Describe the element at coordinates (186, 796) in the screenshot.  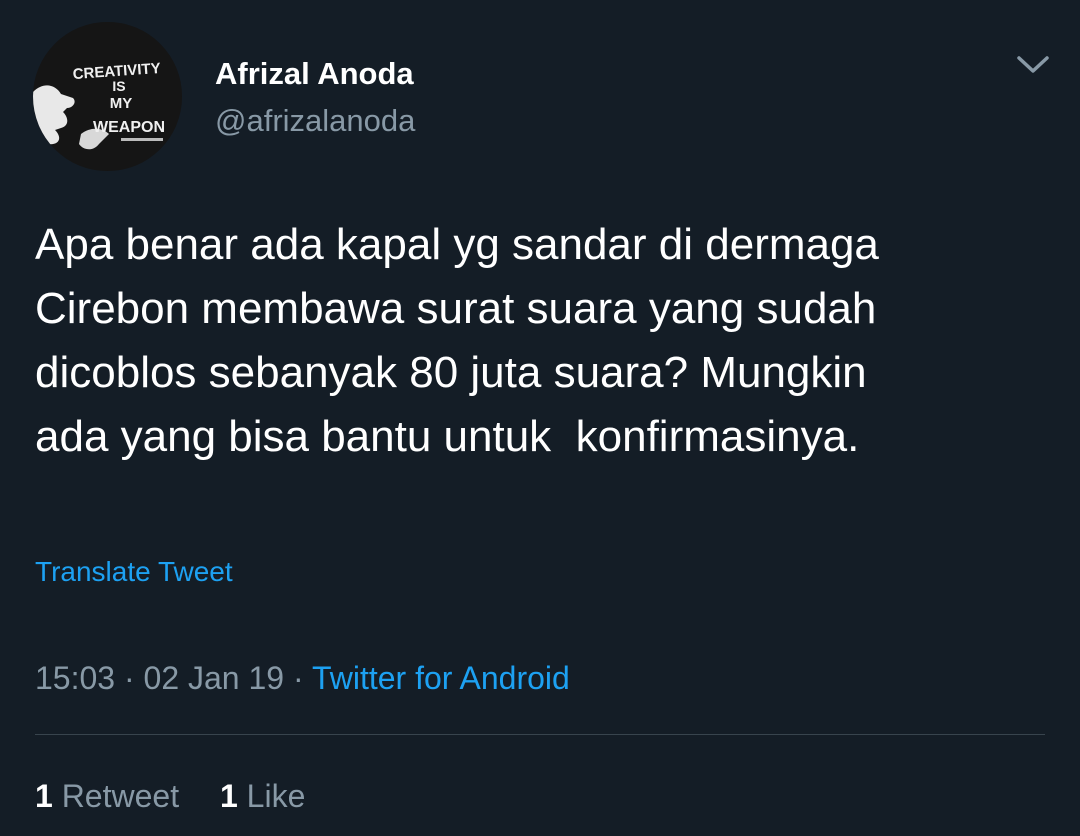
I see `tweet-stats: 1 Retweet 1 Like` at that location.